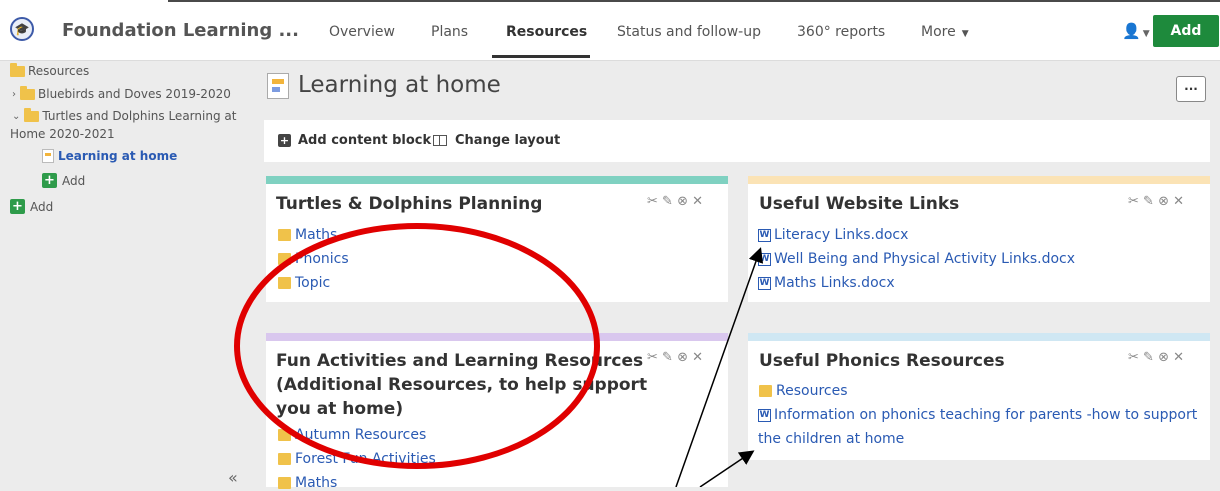 This screenshot has height=491, width=1220. I want to click on link-label: Autumn Resources, so click(361, 435).